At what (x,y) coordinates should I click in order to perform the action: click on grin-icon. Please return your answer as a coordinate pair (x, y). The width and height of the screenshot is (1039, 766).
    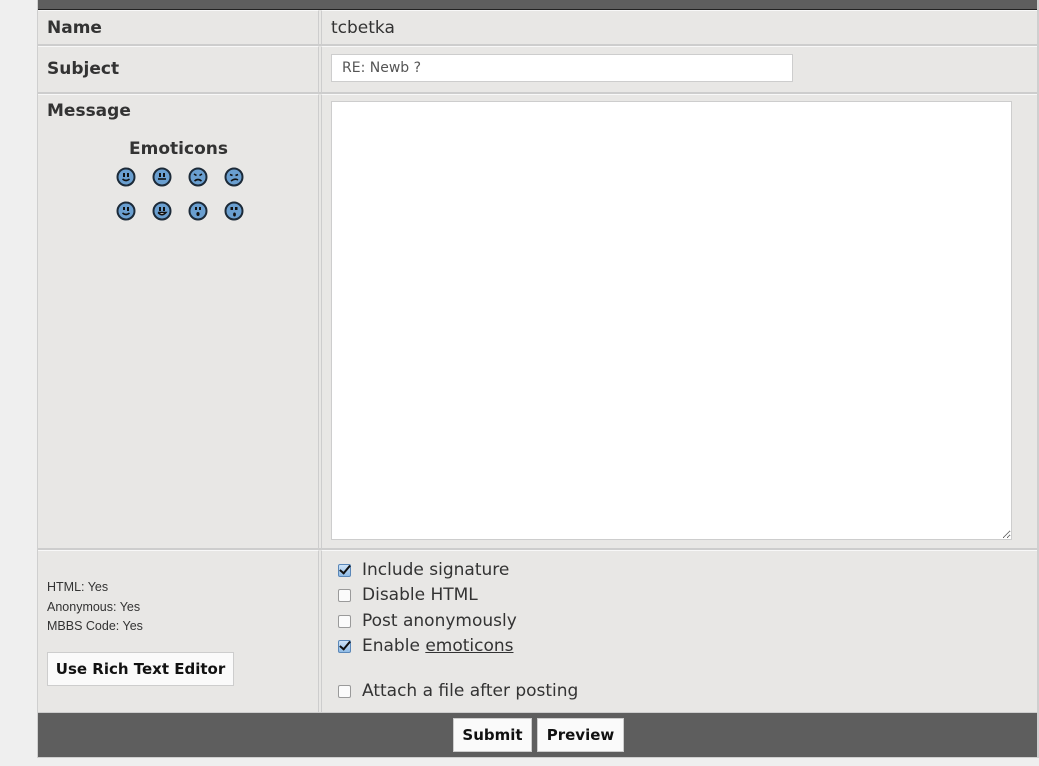
    Looking at the image, I should click on (162, 177).